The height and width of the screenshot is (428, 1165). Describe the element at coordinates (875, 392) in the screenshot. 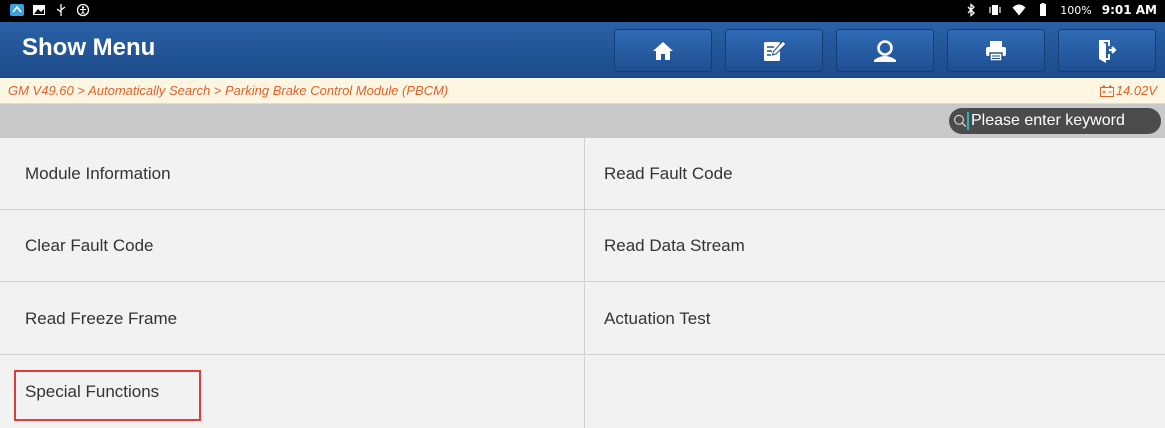

I see `menu-item-empty` at that location.